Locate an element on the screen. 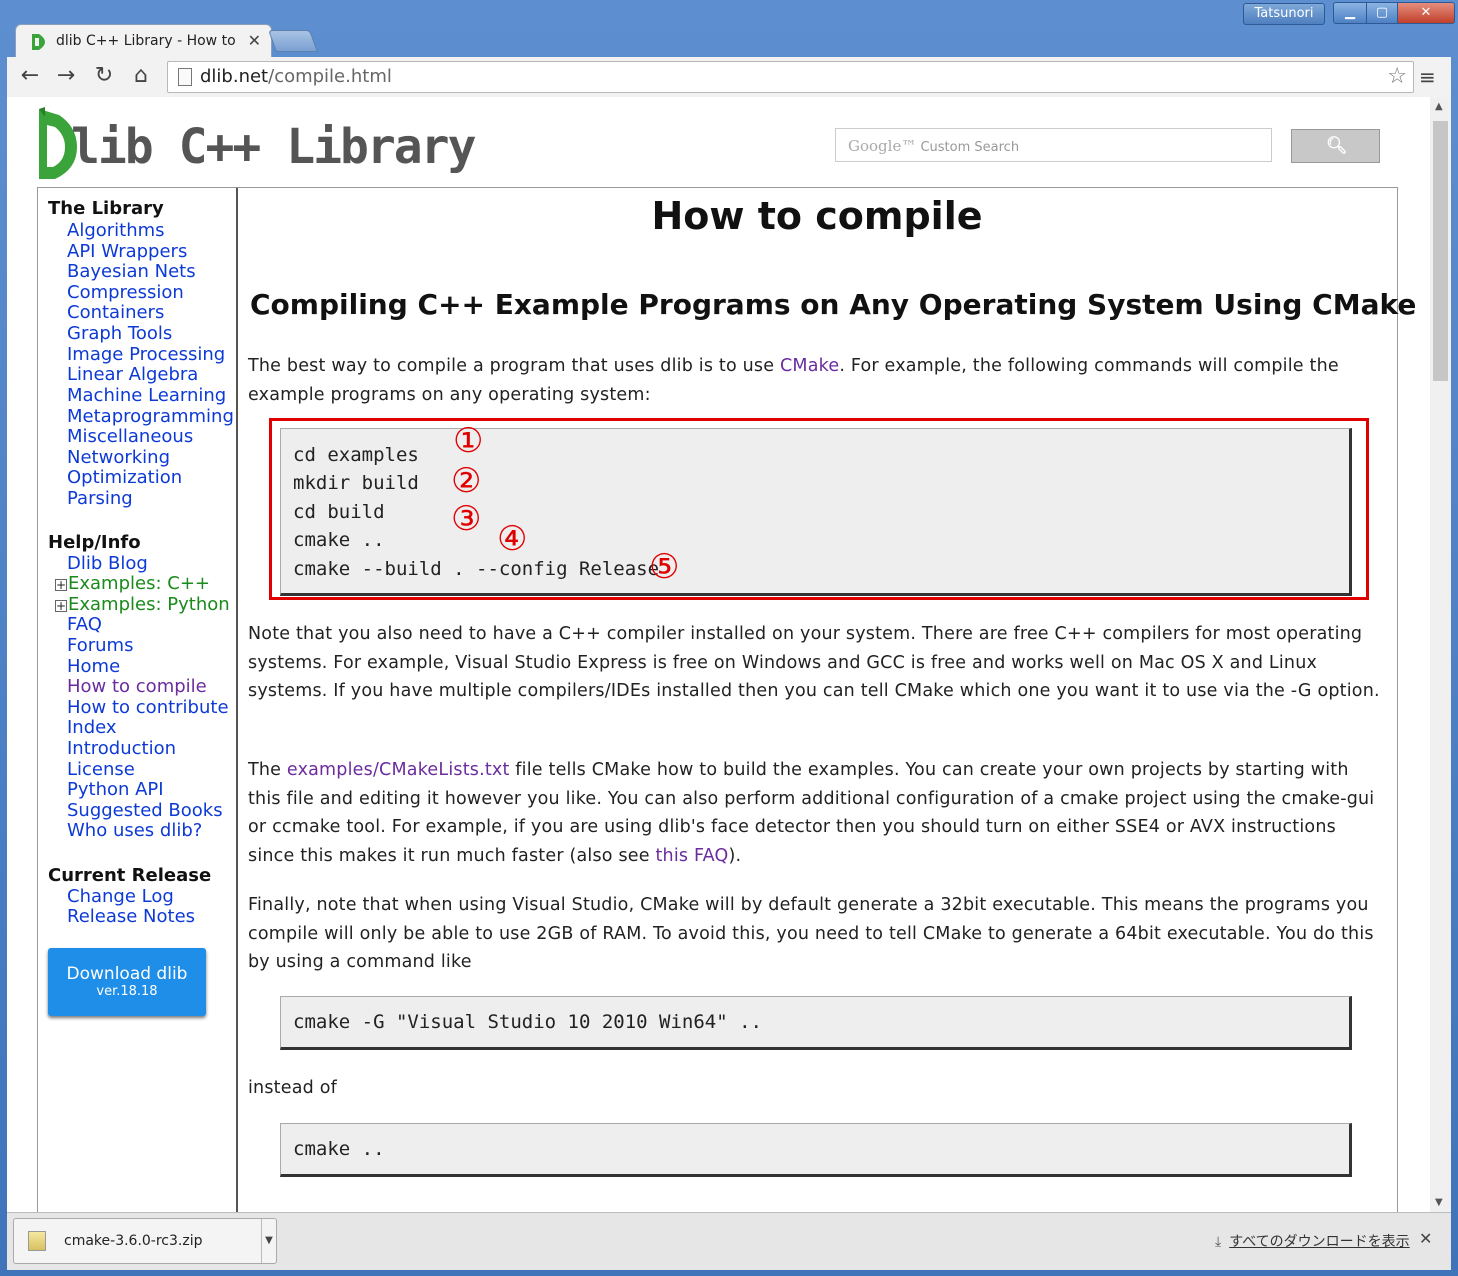 This screenshot has width=1458, height=1276. cmake-link: CMake is located at coordinates (809, 366).